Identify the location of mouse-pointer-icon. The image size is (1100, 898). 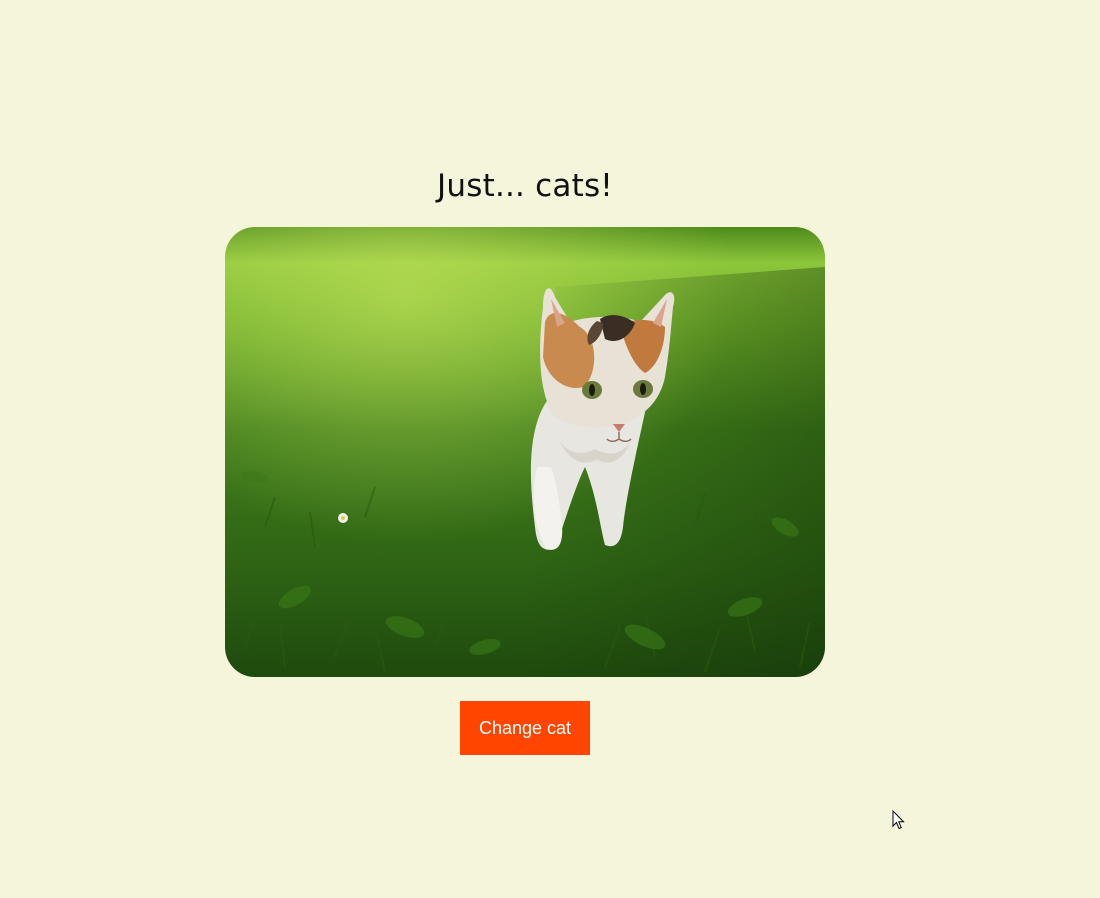
(899, 821).